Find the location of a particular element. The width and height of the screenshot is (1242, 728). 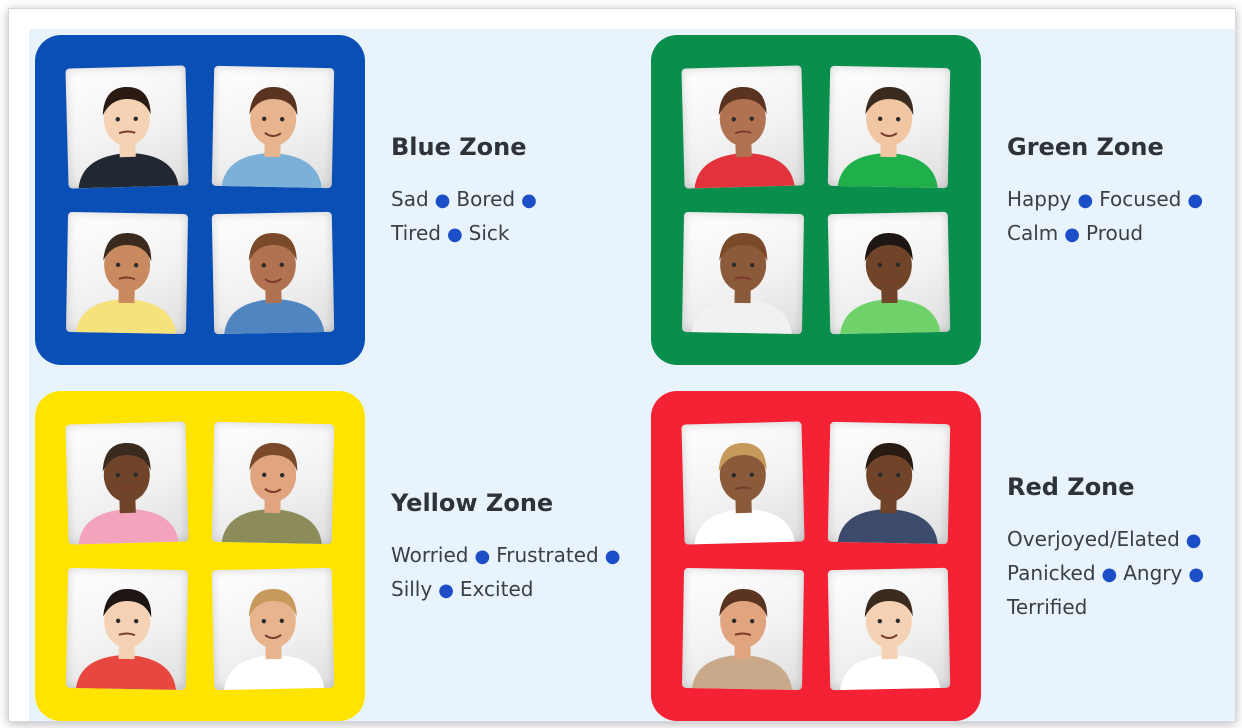

blue-zone-description: Blue Zone Sad ● Bored ● Tired ● Sick is located at coordinates (467, 192).